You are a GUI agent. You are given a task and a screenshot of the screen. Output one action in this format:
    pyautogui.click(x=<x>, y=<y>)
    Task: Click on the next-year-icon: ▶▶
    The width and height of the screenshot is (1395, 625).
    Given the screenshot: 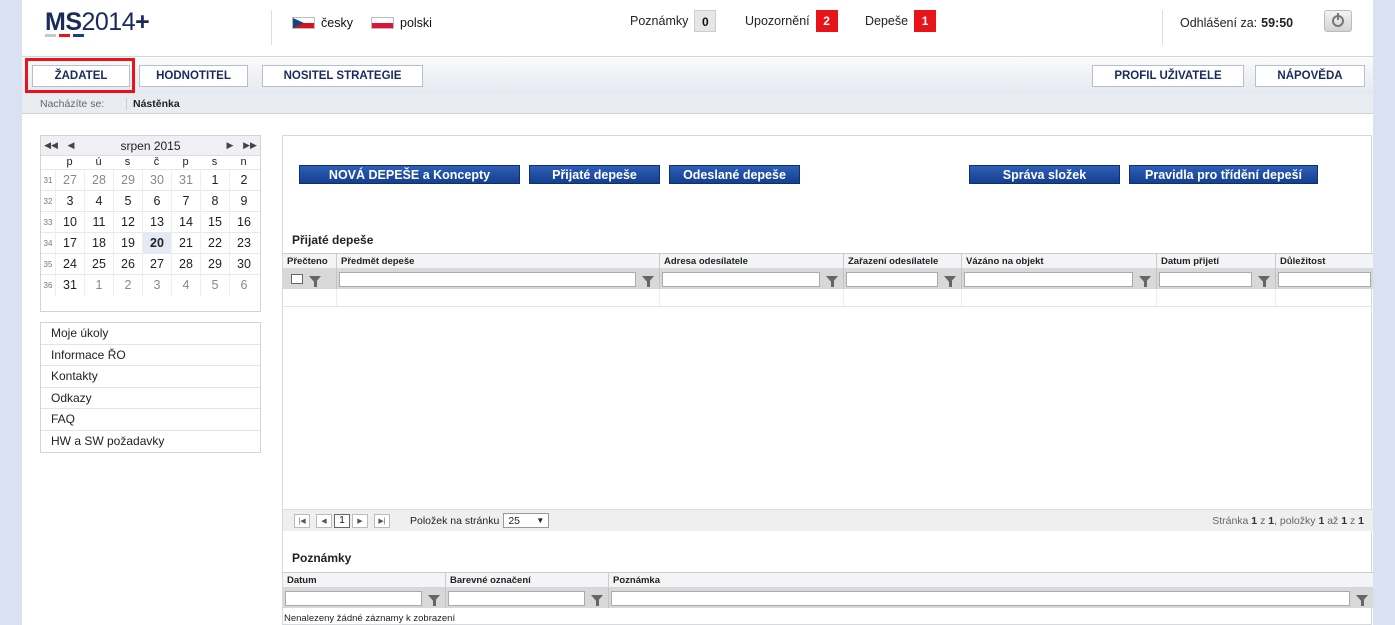 What is the action you would take?
    pyautogui.click(x=250, y=145)
    